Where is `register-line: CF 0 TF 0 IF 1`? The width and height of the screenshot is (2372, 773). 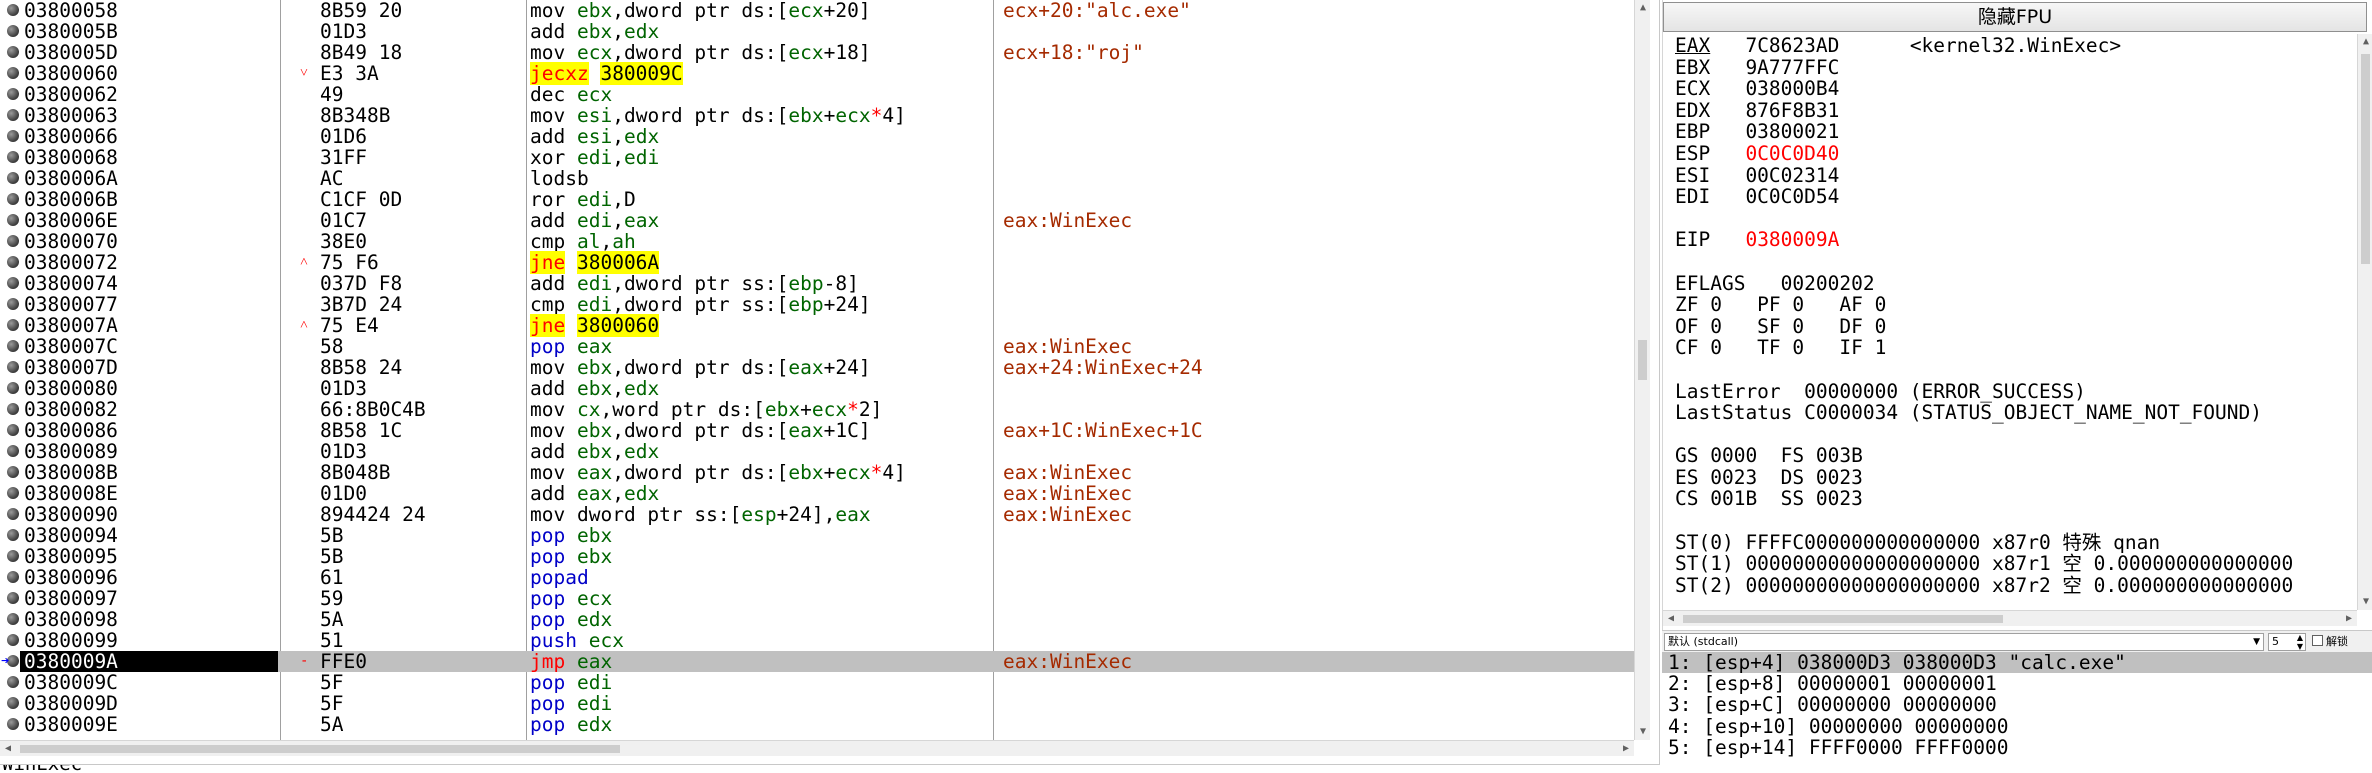
register-line: CF 0 TF 0 IF 1 is located at coordinates (2017, 348).